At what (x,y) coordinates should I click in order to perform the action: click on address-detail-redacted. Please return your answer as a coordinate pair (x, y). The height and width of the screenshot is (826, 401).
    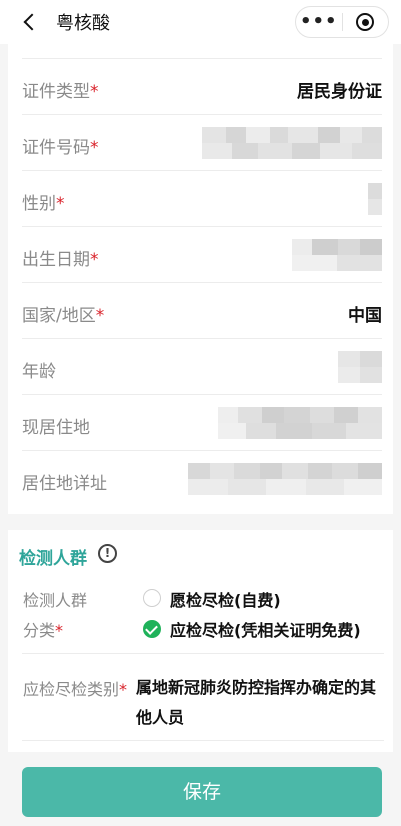
    Looking at the image, I should click on (285, 479).